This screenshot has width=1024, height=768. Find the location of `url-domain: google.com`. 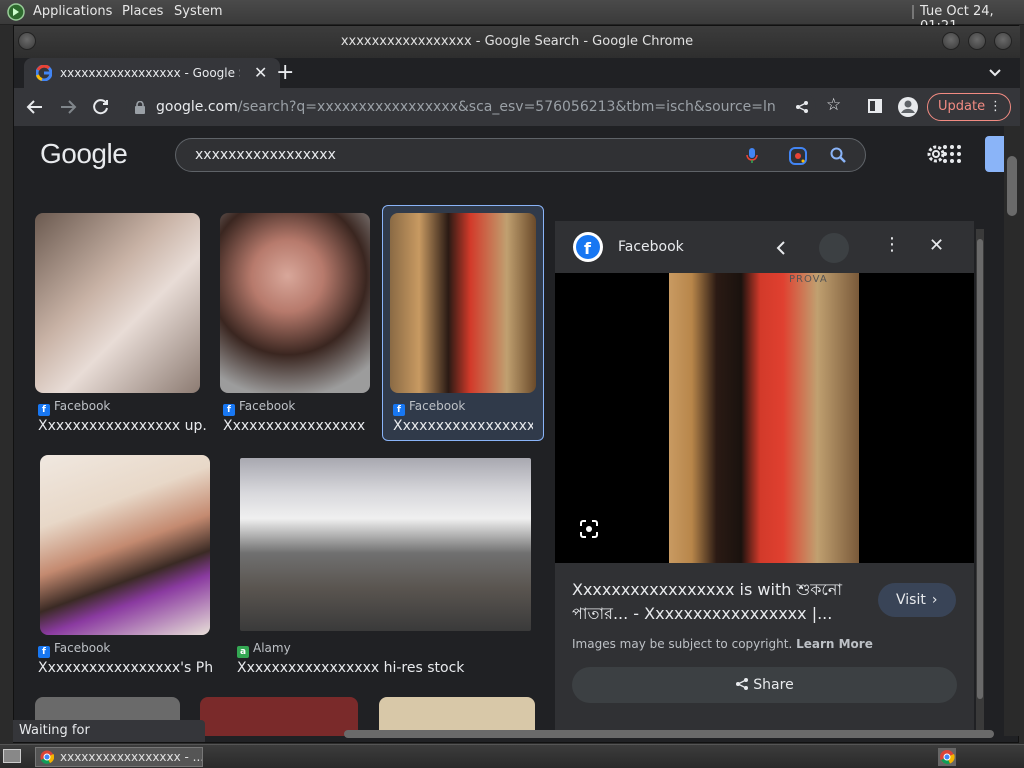

url-domain: google.com is located at coordinates (197, 107).